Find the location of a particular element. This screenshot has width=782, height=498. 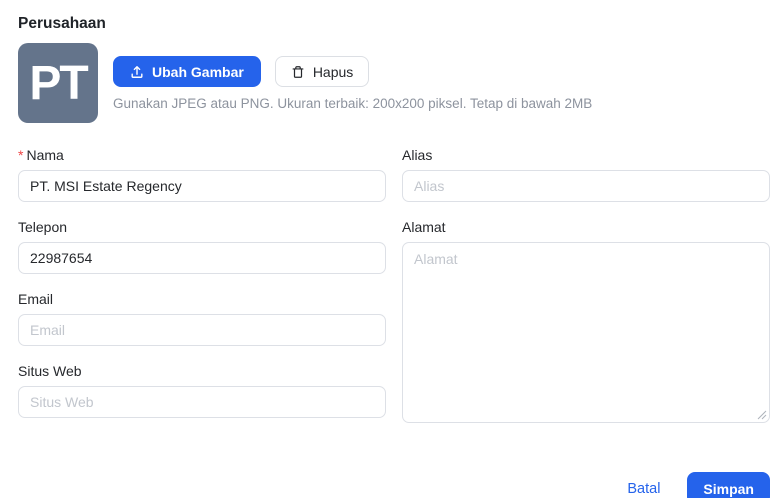

email-label: Email is located at coordinates (36, 299).